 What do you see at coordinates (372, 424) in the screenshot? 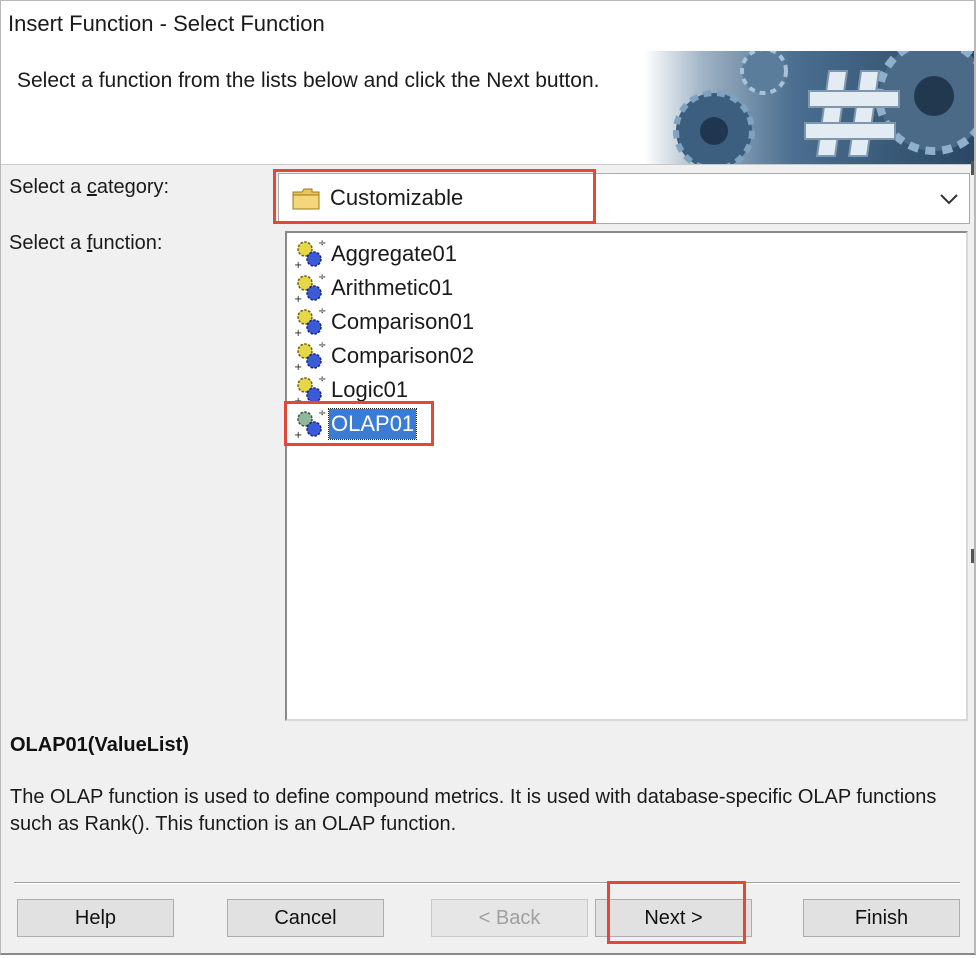
I see `list-item-label: OLAP01` at bounding box center [372, 424].